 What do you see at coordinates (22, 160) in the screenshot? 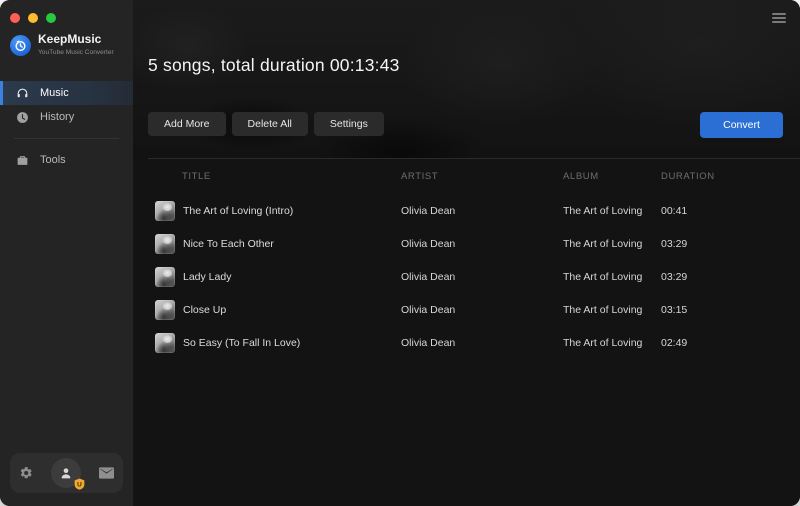
I see `toolbox-icon` at bounding box center [22, 160].